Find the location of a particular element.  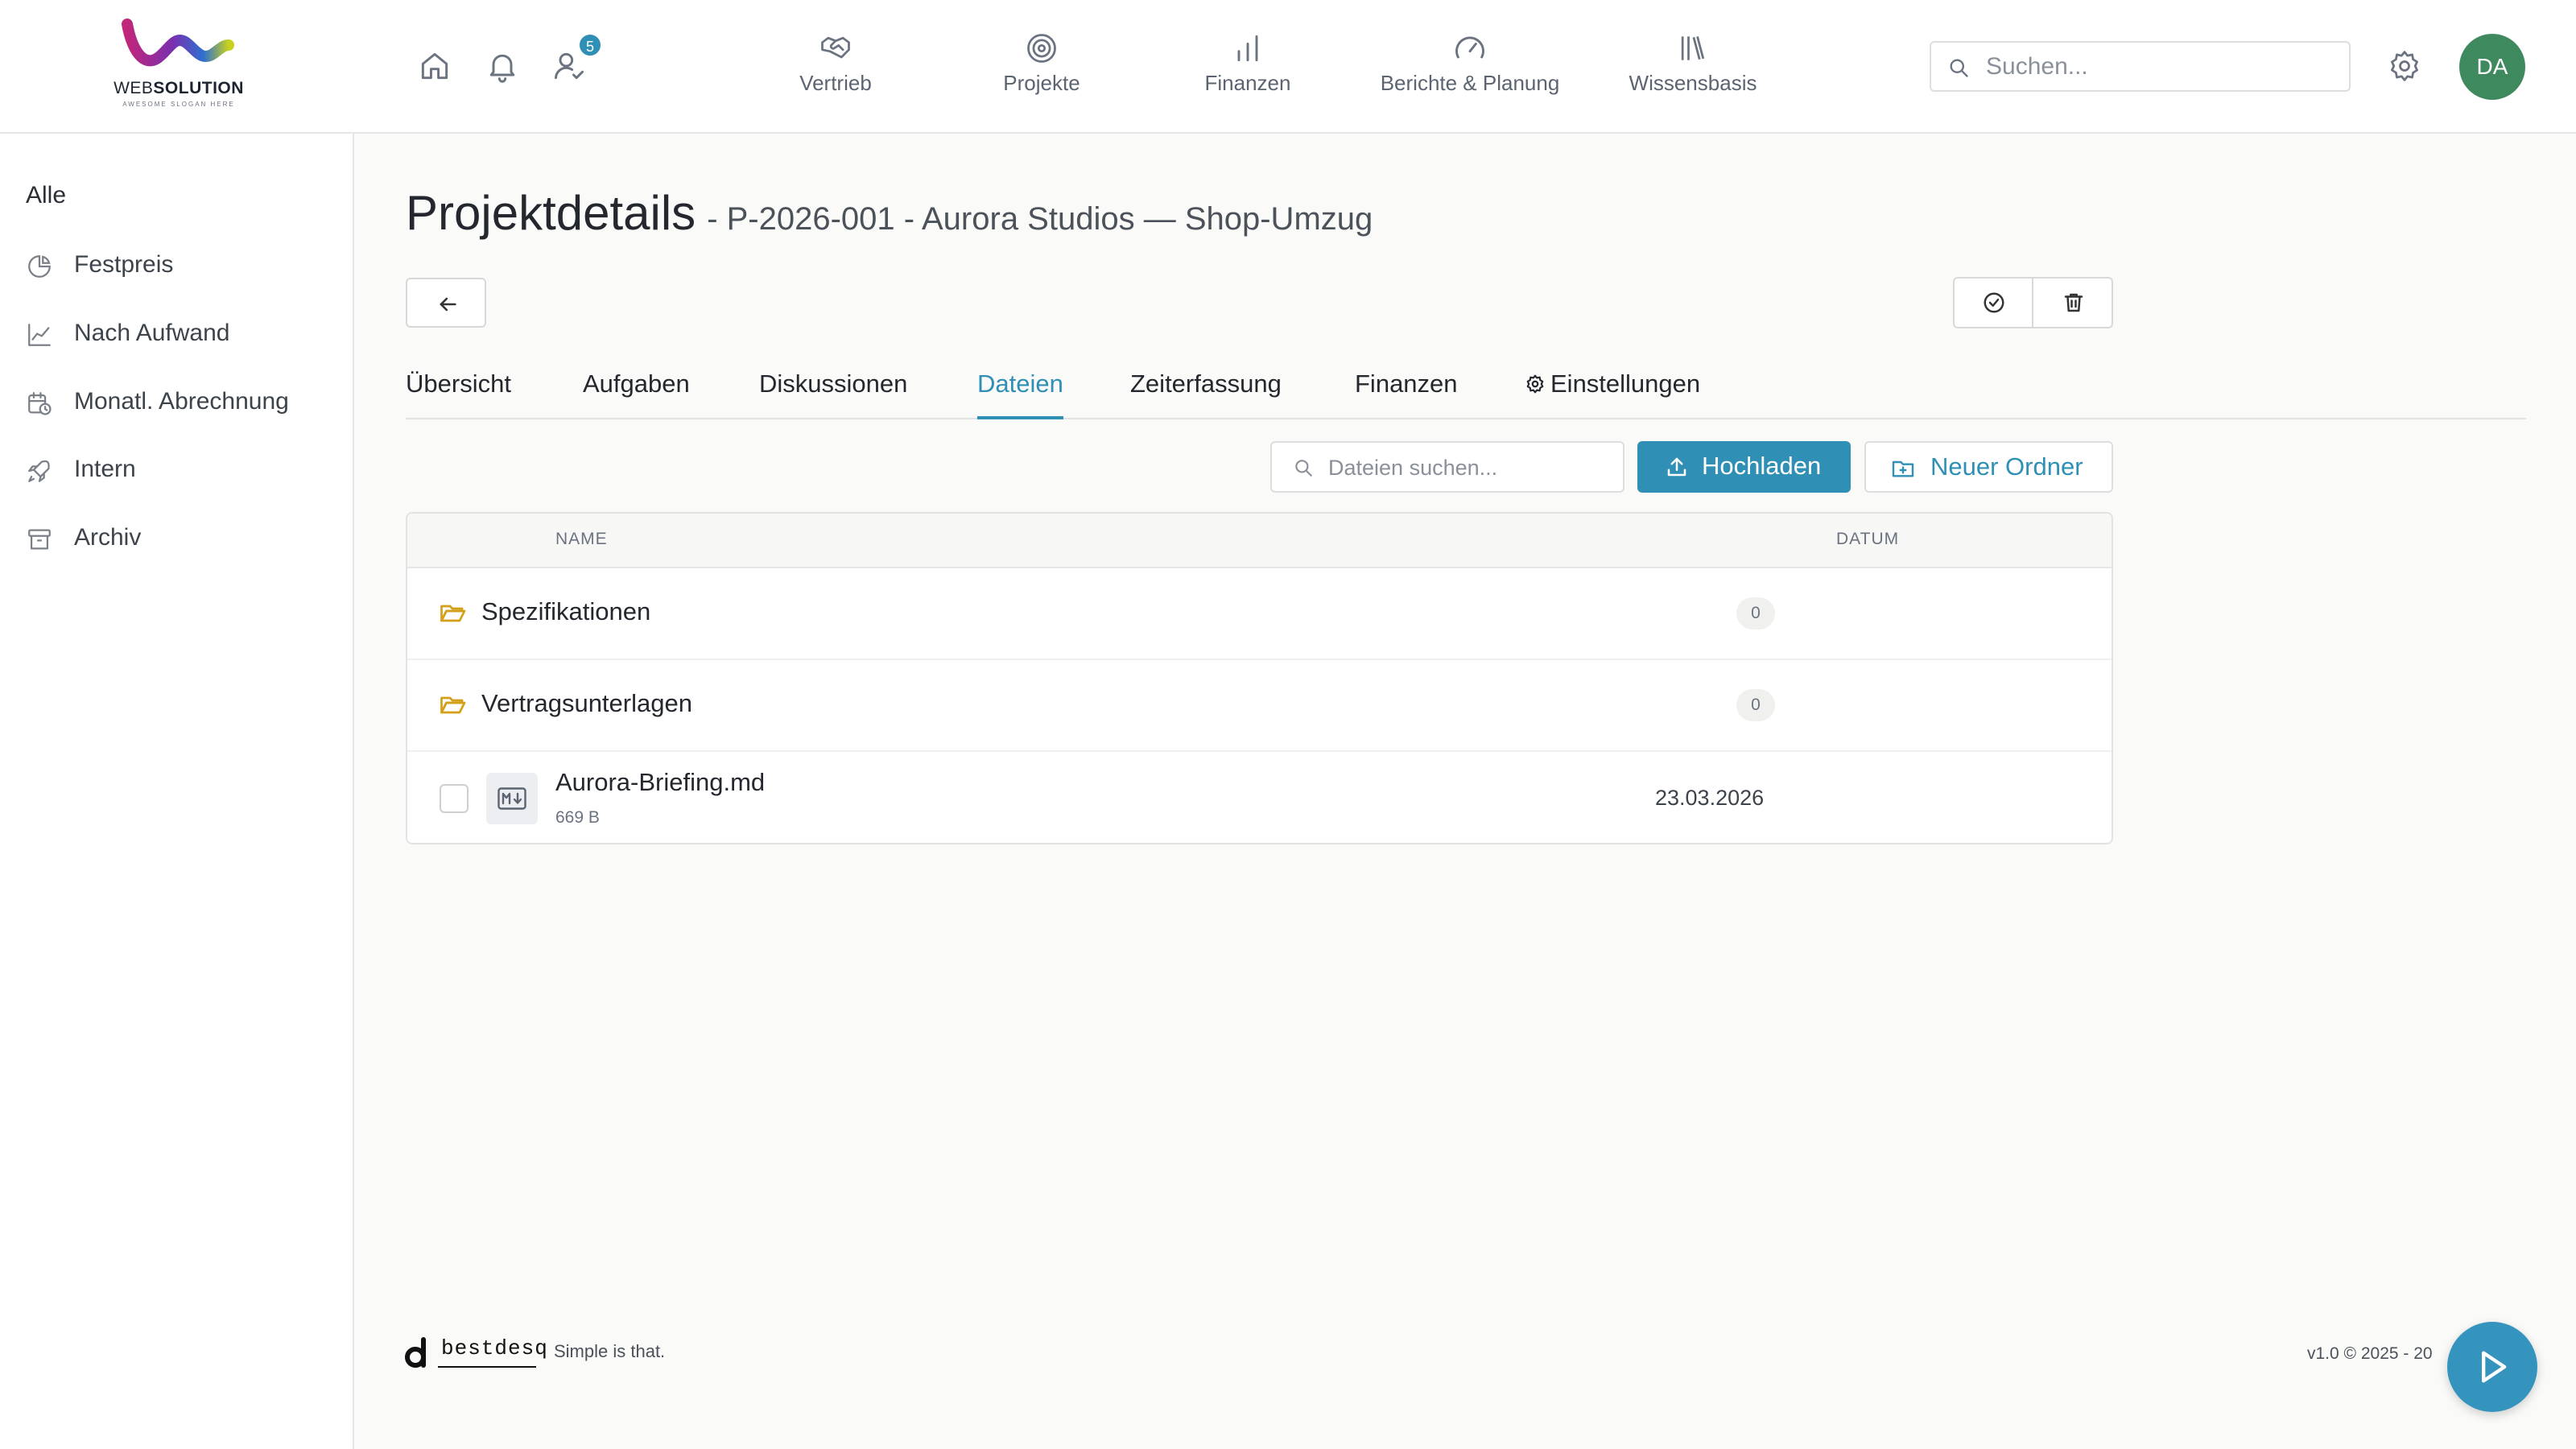

trash-icon is located at coordinates (2073, 302).